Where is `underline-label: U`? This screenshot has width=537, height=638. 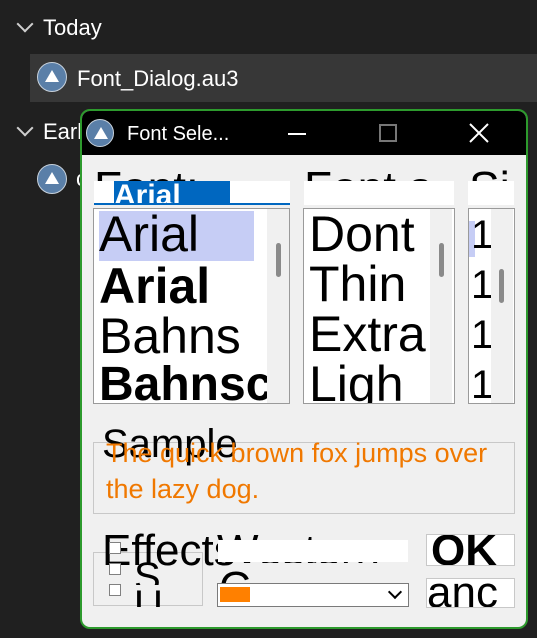 underline-label: U is located at coordinates (148, 596).